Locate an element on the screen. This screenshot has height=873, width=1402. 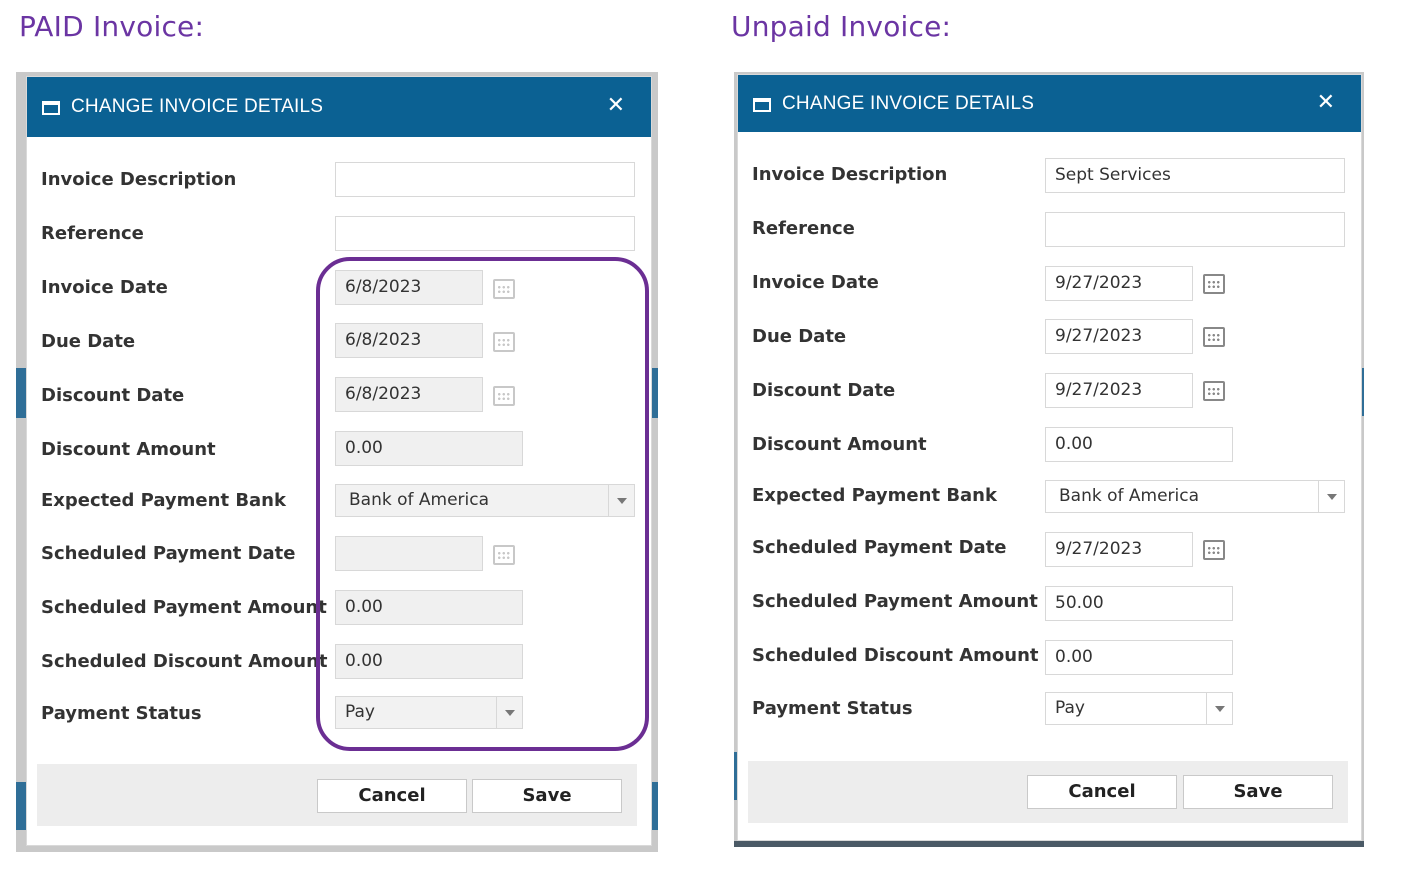
expected-payment-bank-select: Bank of America is located at coordinates (1195, 496).